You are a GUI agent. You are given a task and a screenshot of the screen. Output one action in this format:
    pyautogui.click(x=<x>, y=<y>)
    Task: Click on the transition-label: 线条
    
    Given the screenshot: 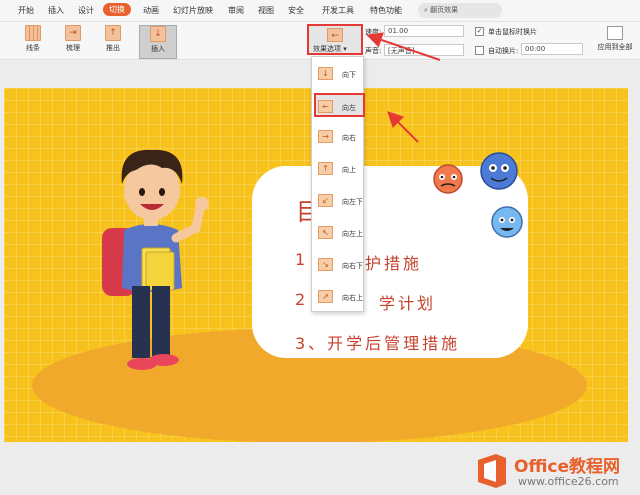 What is the action you would take?
    pyautogui.click(x=33, y=48)
    